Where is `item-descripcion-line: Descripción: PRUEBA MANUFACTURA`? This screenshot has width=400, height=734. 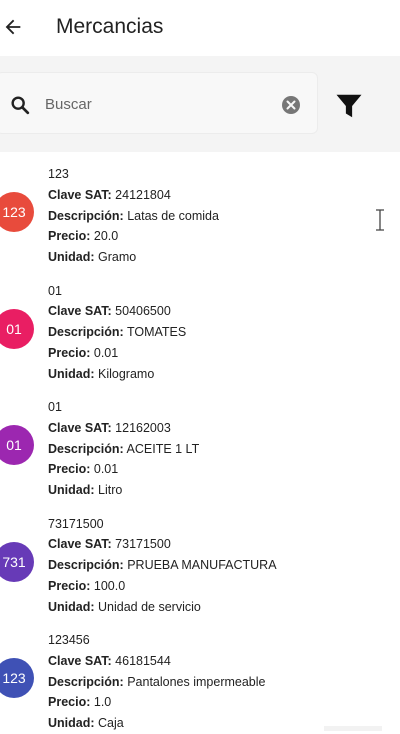 item-descripcion-line: Descripción: PRUEBA MANUFACTURA is located at coordinates (162, 565).